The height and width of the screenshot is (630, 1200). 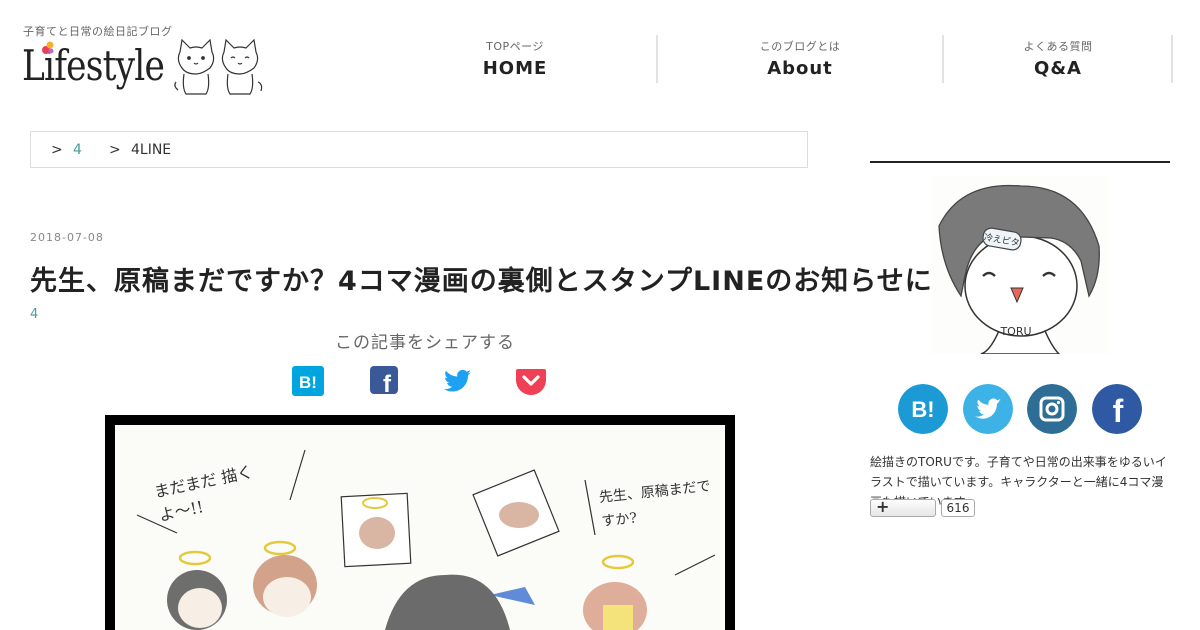 What do you see at coordinates (1015, 331) in the screenshot?
I see `avatar-name-text: TORU` at bounding box center [1015, 331].